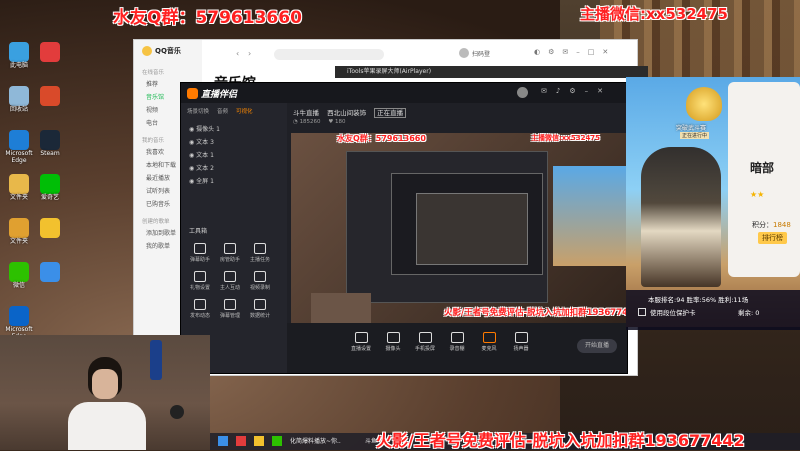 The height and width of the screenshot is (451, 800). I want to click on tool-record: 视频录制, so click(260, 281).